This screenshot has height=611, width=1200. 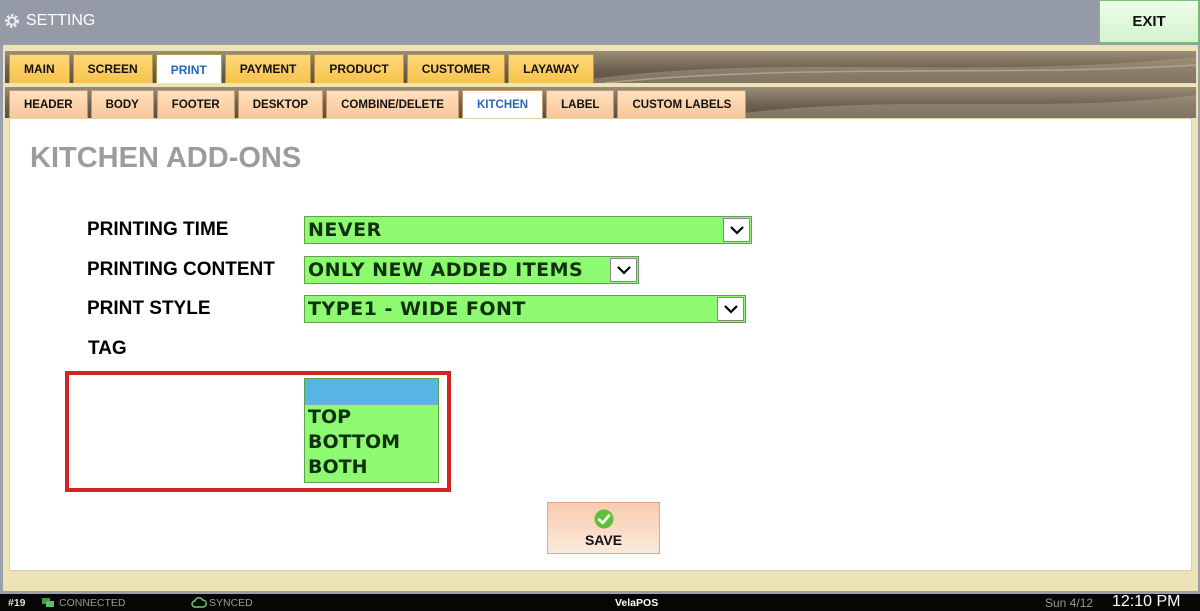 What do you see at coordinates (637, 603) in the screenshot?
I see `brand-name: VelaPOS` at bounding box center [637, 603].